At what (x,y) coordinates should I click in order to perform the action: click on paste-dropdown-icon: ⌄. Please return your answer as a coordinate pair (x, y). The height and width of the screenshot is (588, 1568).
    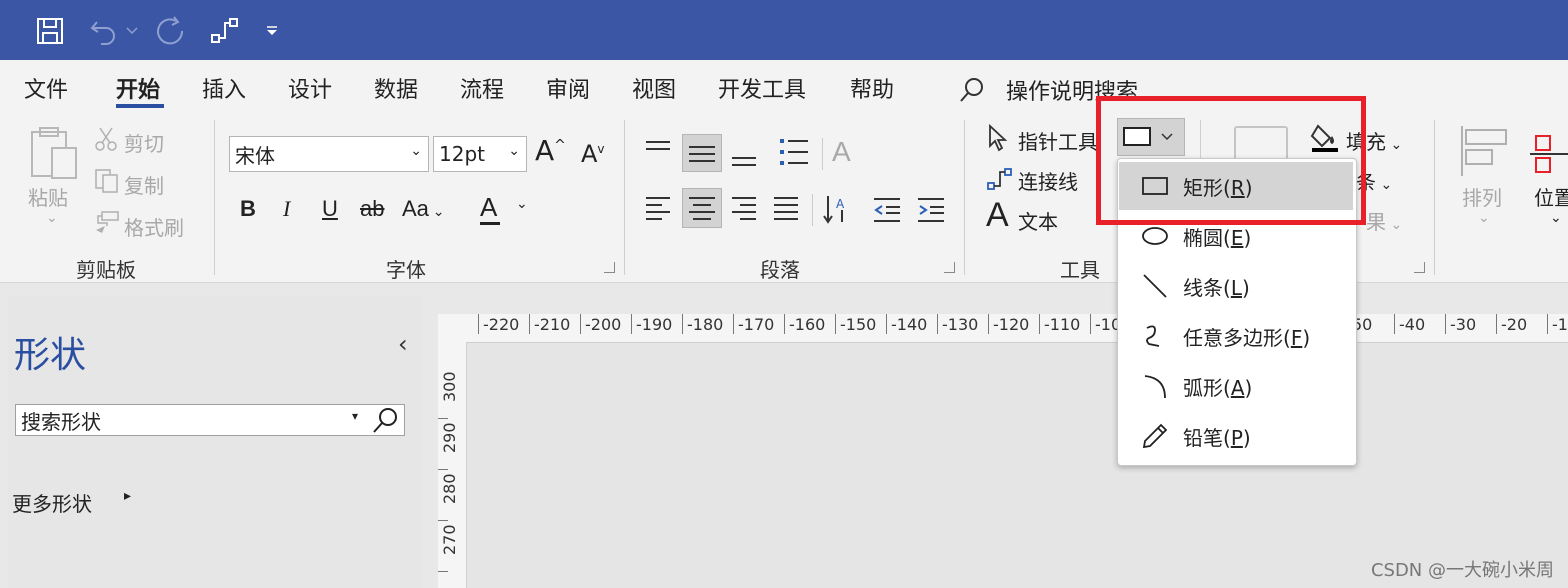
    Looking at the image, I should click on (52, 218).